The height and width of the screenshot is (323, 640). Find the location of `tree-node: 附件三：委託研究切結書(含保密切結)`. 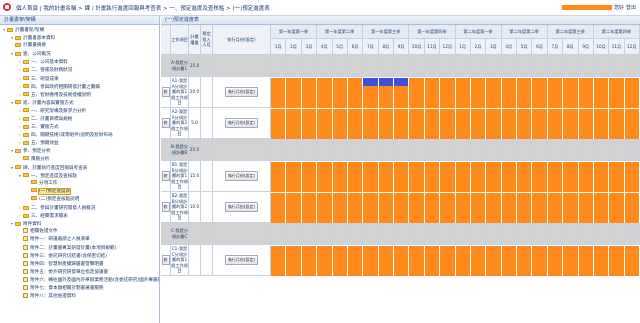

tree-node: 附件三：委託研究切結書(含保密切結) is located at coordinates (79, 256).